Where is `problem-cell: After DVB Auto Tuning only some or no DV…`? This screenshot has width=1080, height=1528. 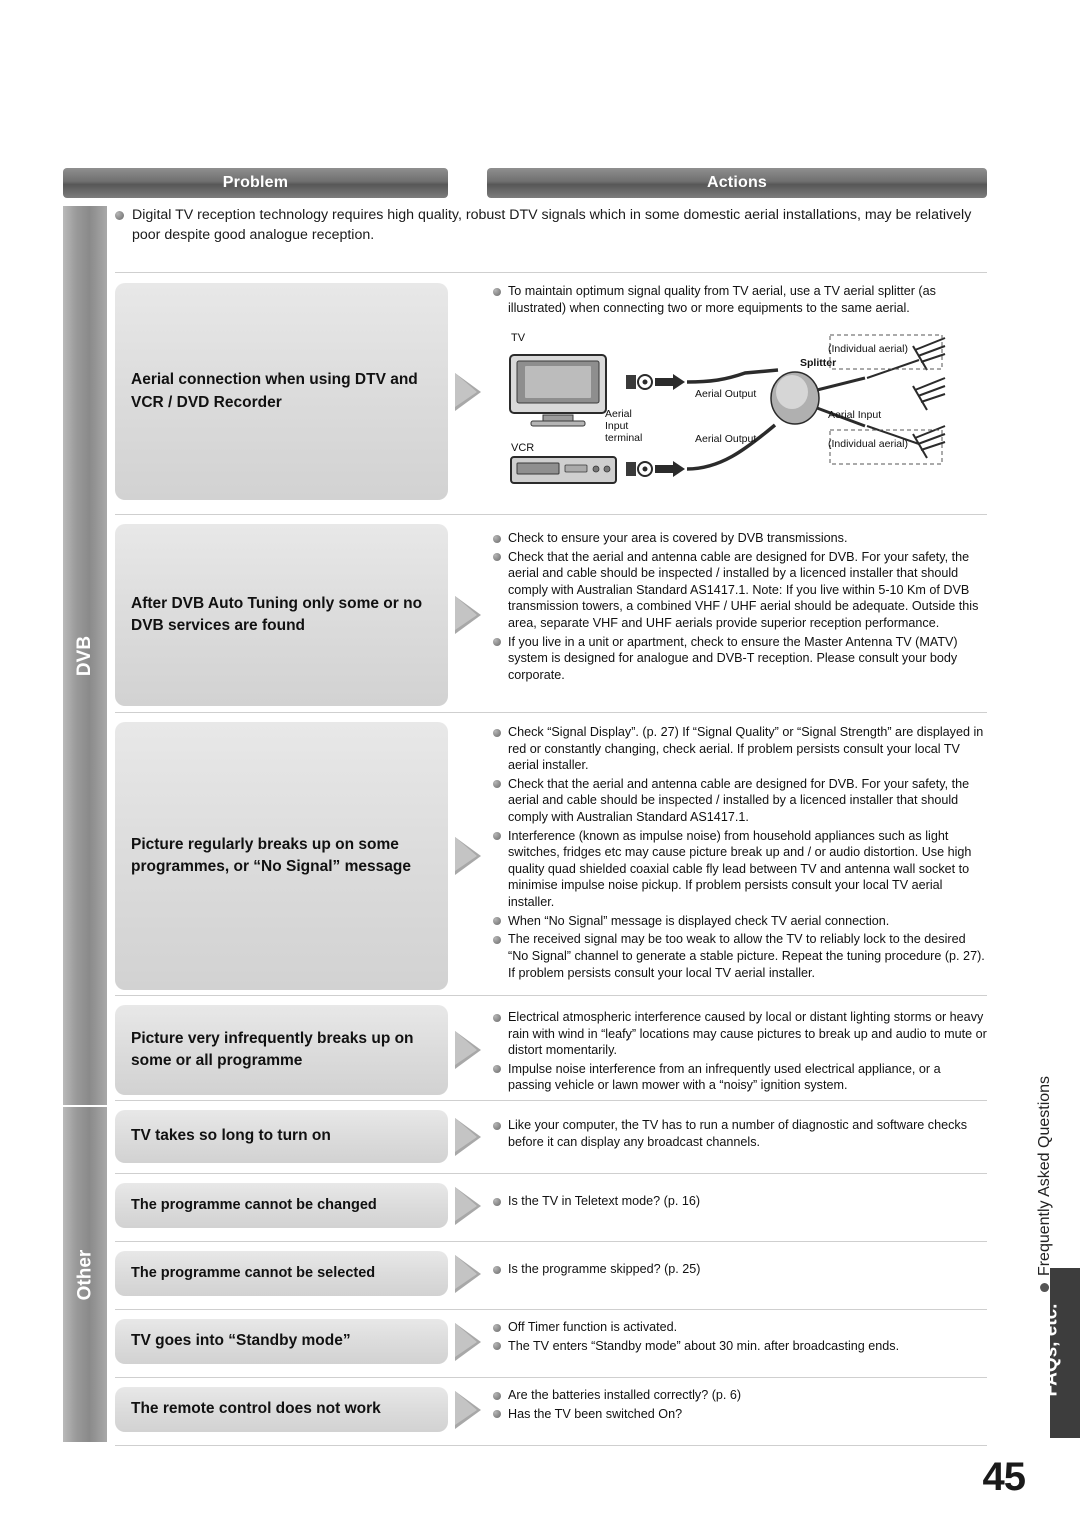
problem-cell: After DVB Auto Tuning only some or no DV… is located at coordinates (281, 615).